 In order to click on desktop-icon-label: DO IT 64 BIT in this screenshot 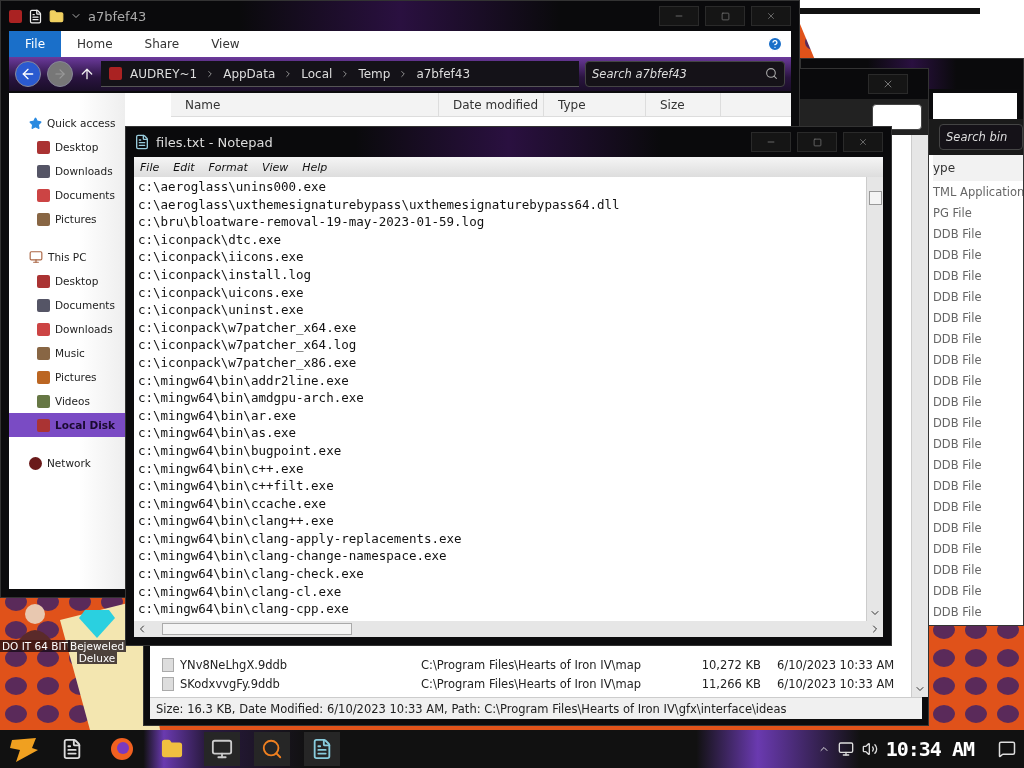, I will do `click(35, 646)`.